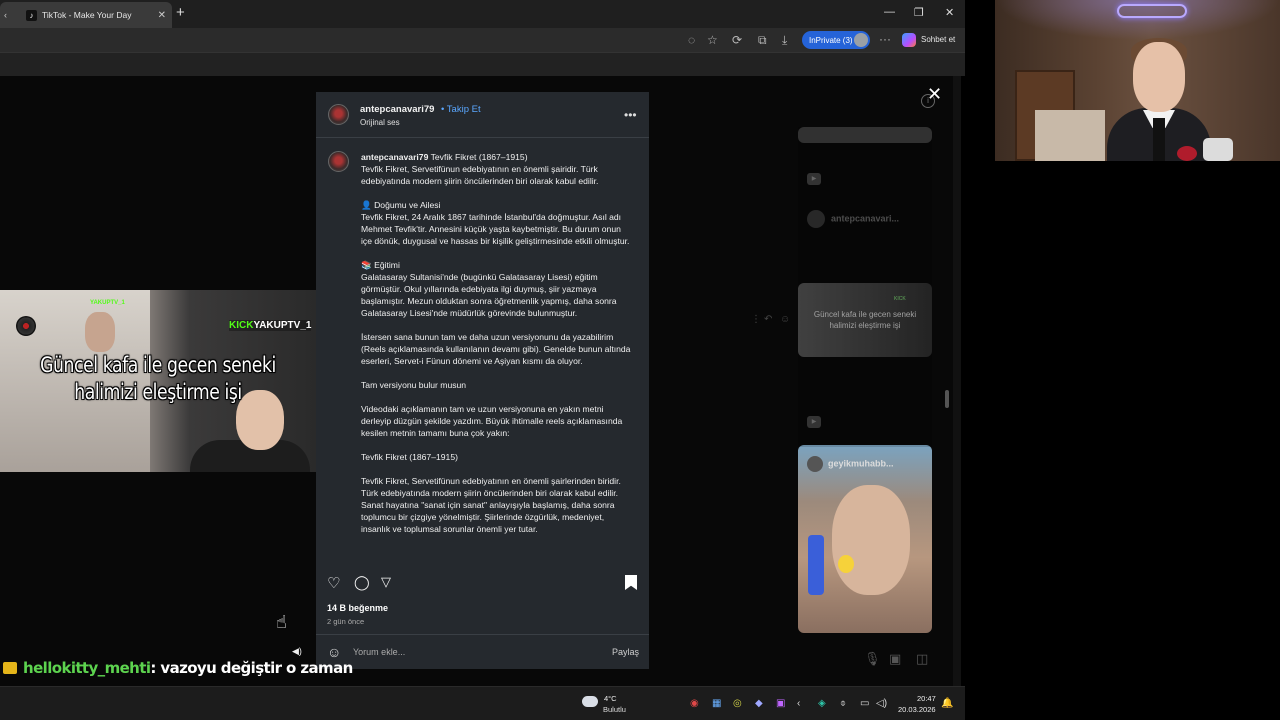  Describe the element at coordinates (843, 703) in the screenshot. I see `microphone-icon: ⌽` at that location.